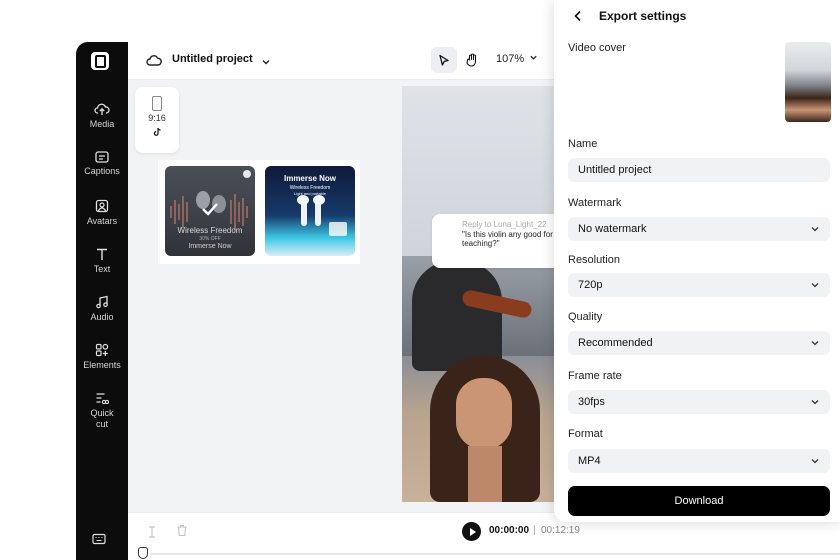  I want to click on play-button, so click(471, 531).